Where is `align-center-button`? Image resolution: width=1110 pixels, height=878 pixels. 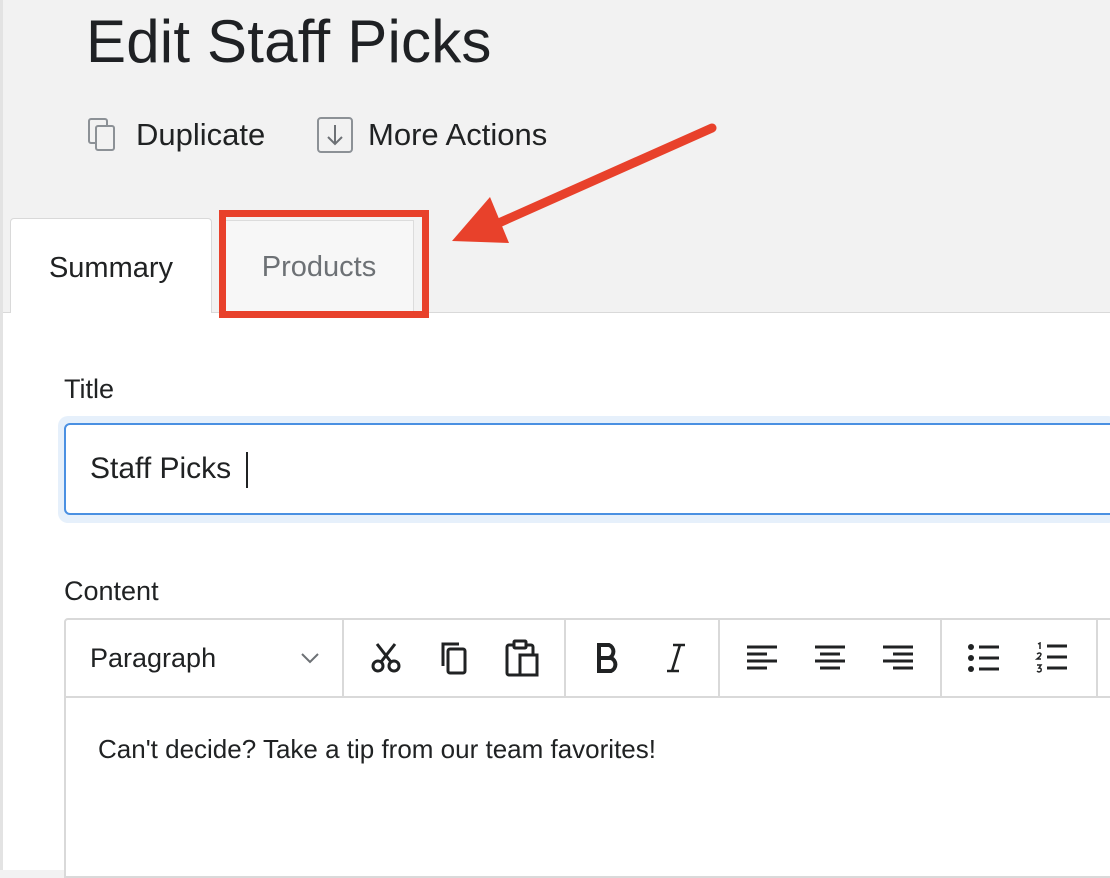 align-center-button is located at coordinates (830, 658).